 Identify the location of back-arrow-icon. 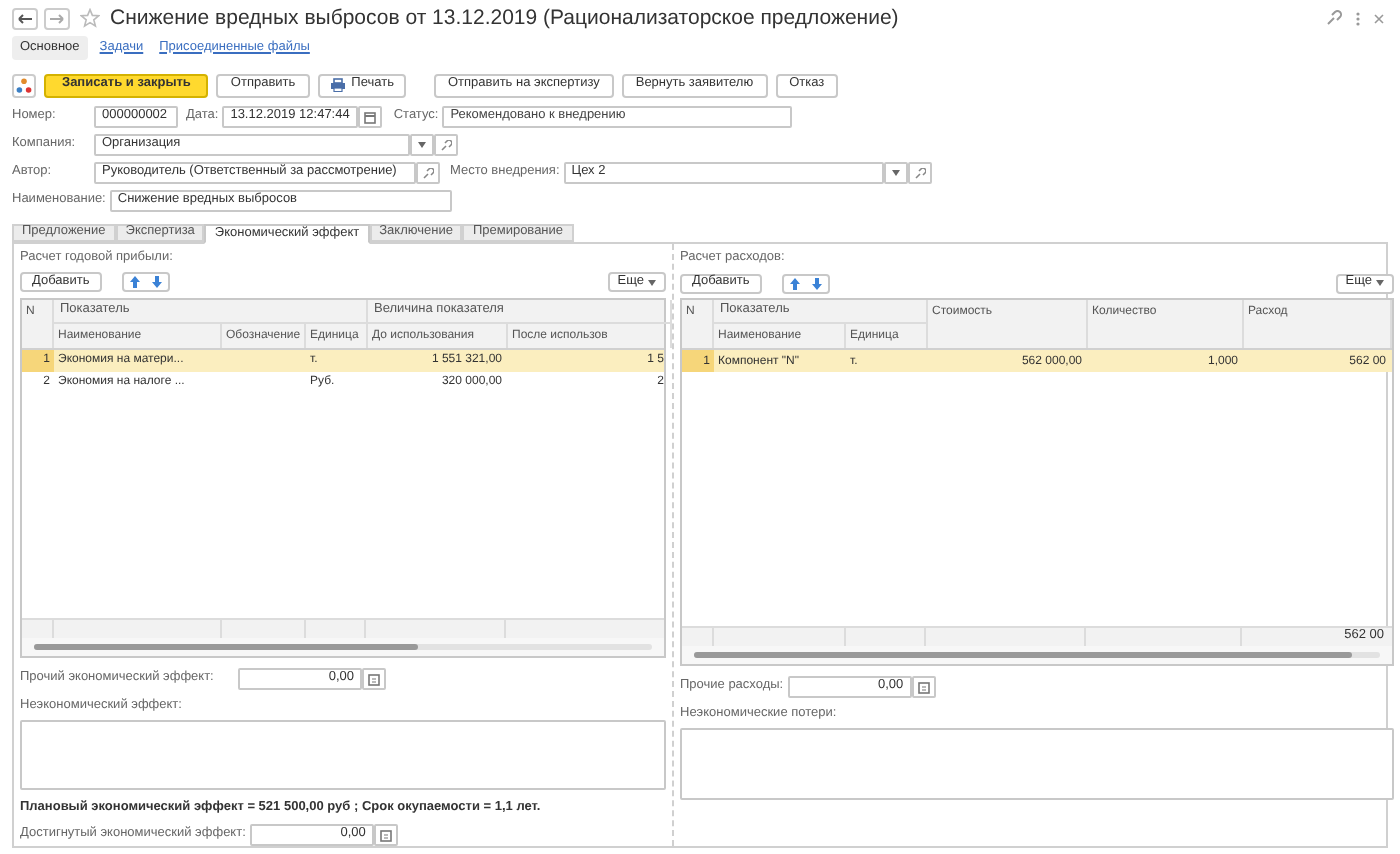
(25, 18).